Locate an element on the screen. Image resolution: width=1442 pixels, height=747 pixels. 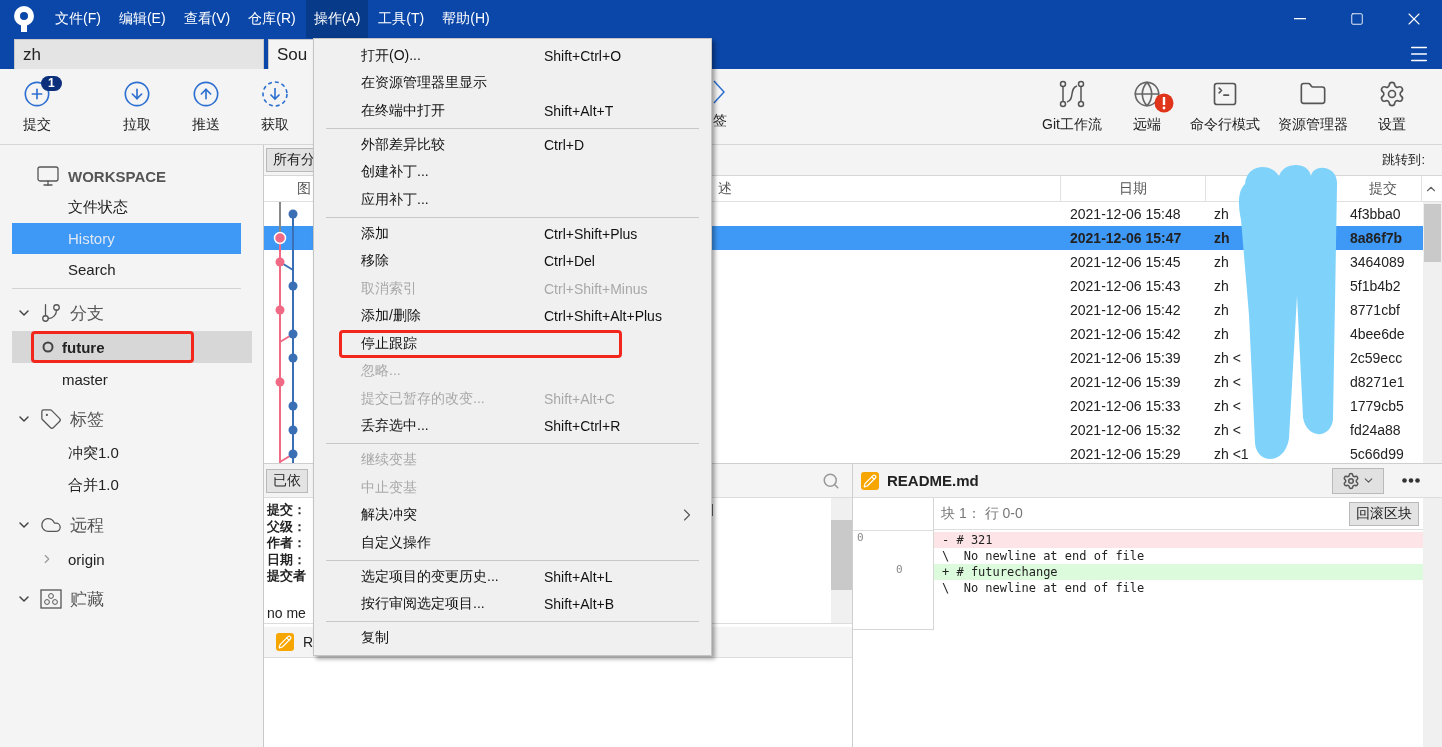
toolbar-button: 获取 is located at coordinates (275, 106).